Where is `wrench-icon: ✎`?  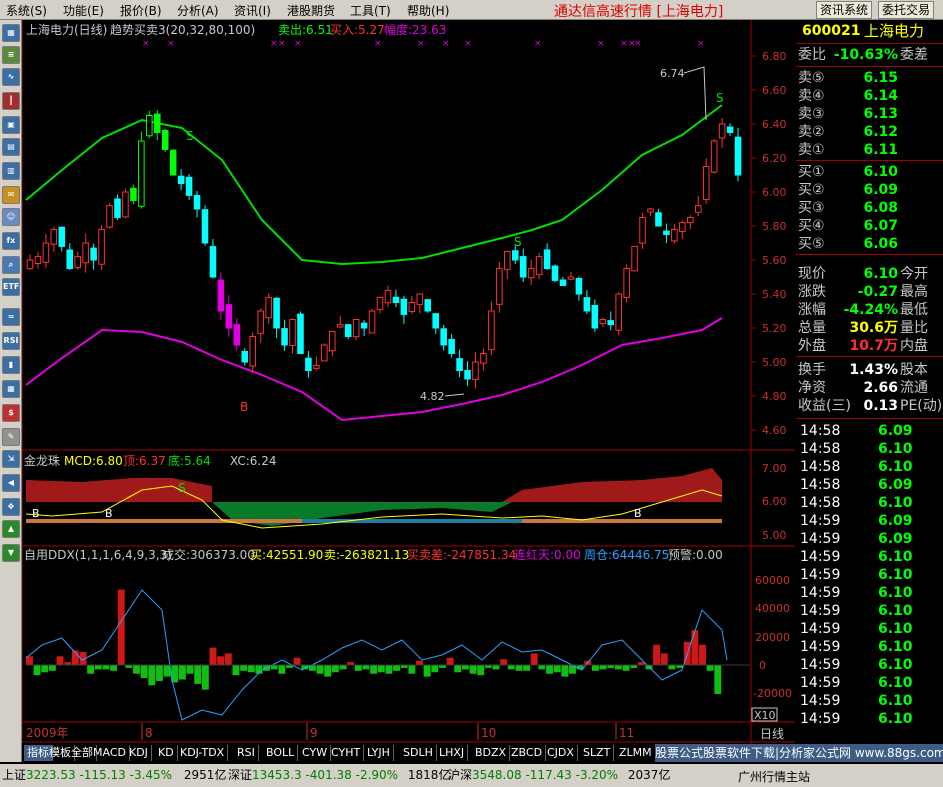
wrench-icon: ✎ is located at coordinates (11, 437).